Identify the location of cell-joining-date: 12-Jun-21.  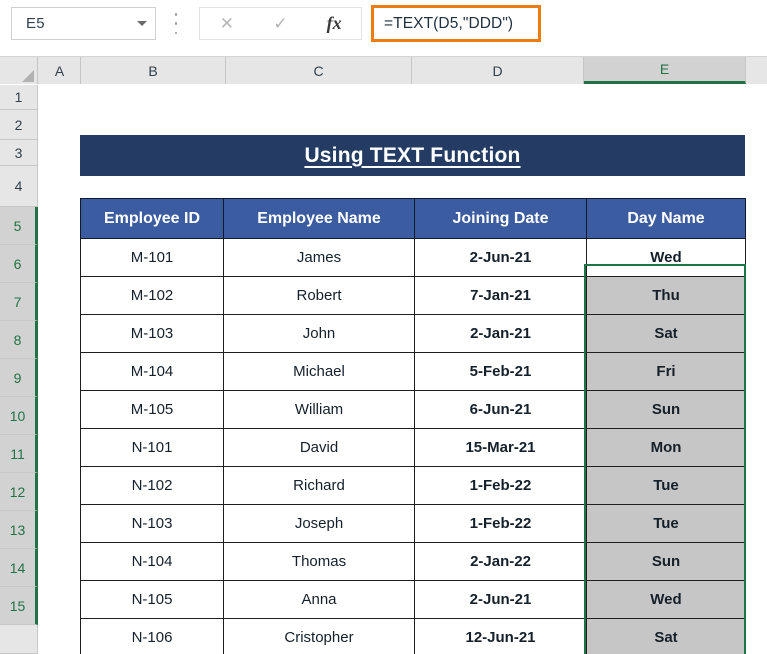
(500, 636).